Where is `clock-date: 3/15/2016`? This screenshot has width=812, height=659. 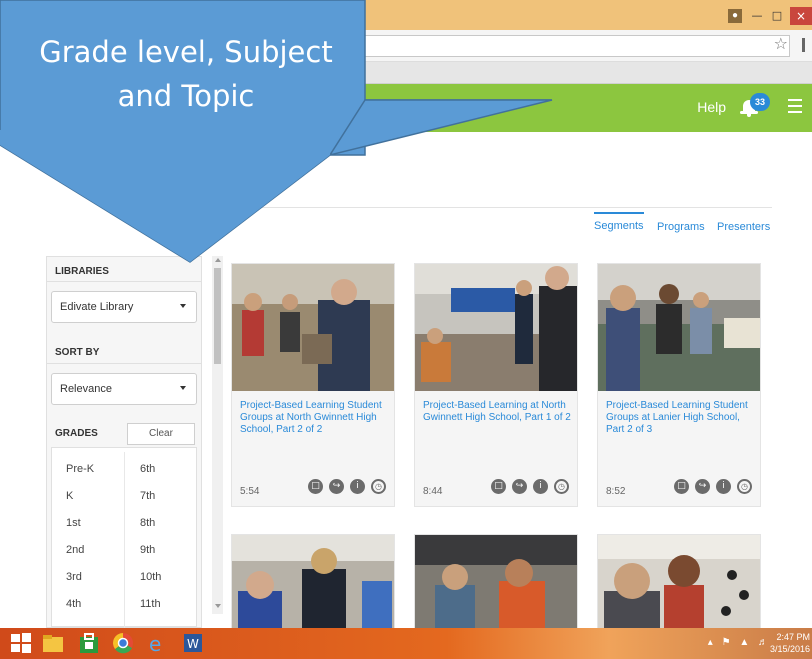
clock-date: 3/15/2016 is located at coordinates (789, 649).